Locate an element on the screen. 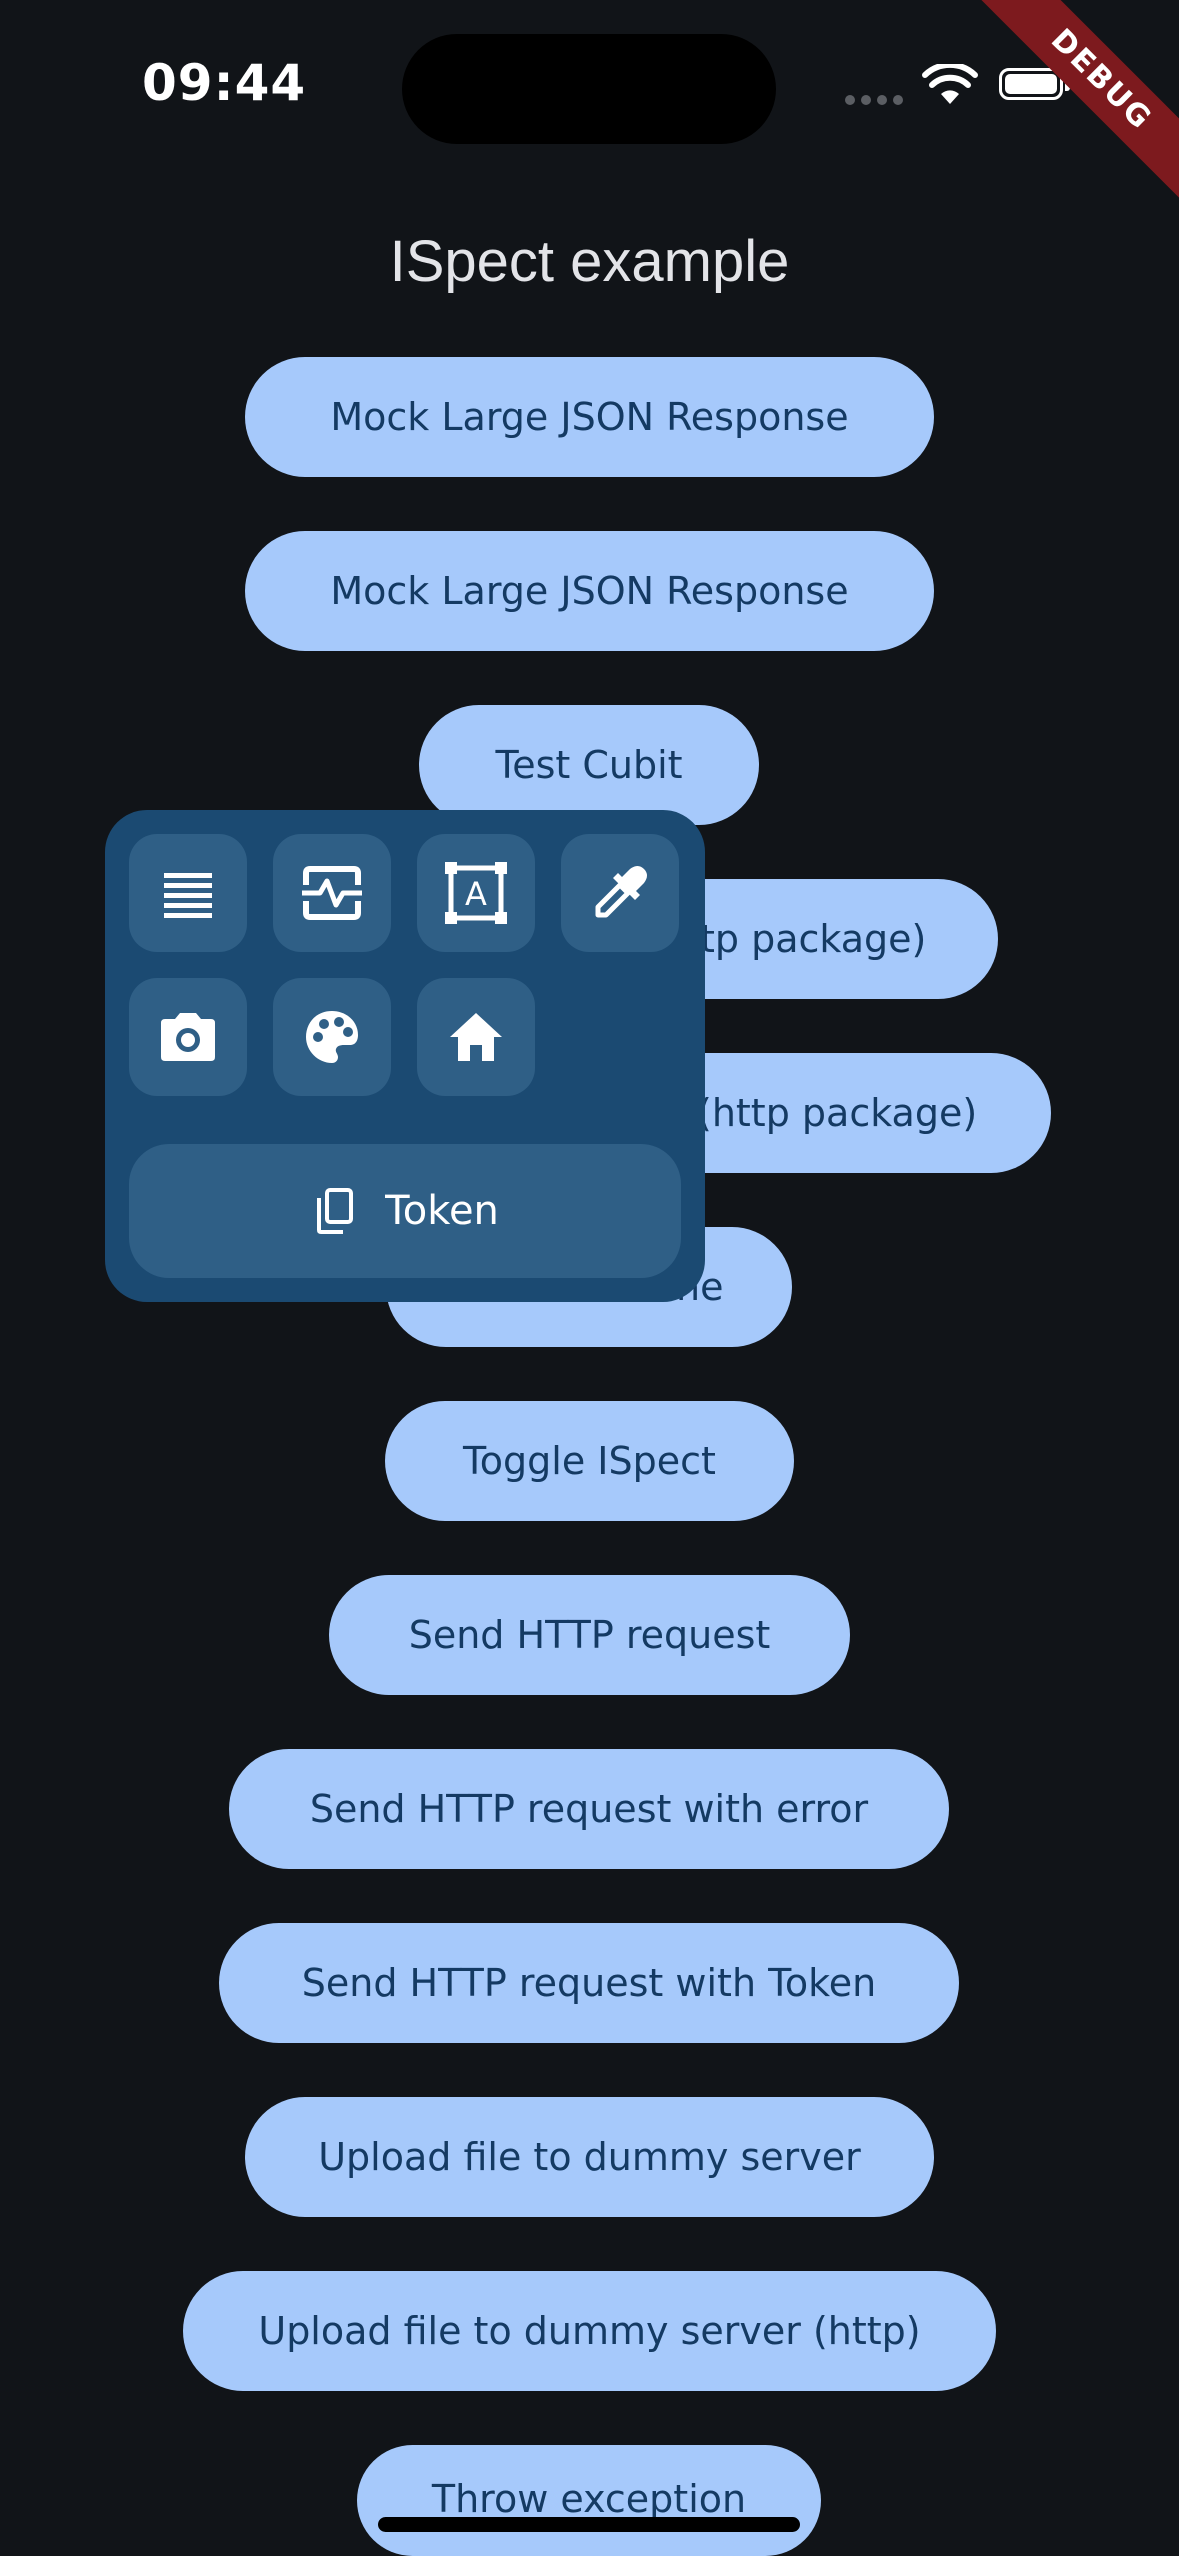 Image resolution: width=1179 pixels, height=2556 pixels. palette-tool-button is located at coordinates (332, 1037).